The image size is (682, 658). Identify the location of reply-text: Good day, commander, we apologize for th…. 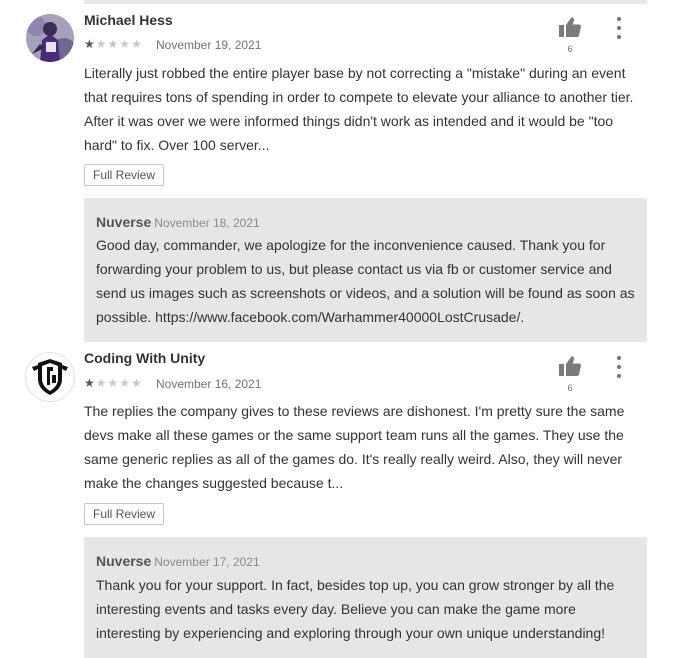
(365, 281).